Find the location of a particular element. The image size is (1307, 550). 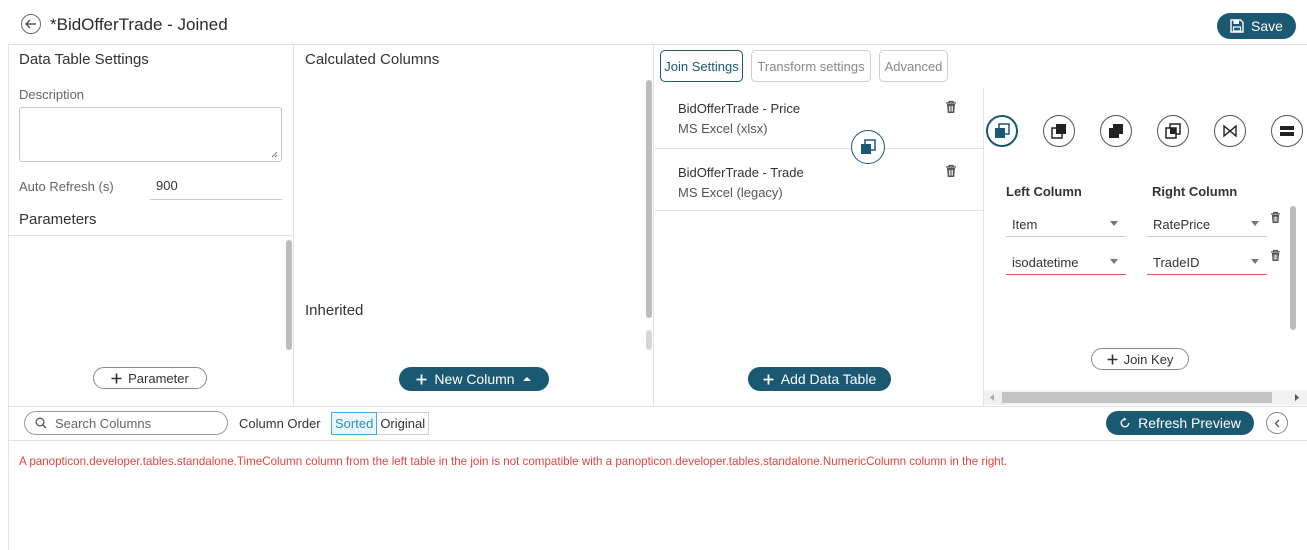

join-type-natural-button is located at coordinates (1230, 131).